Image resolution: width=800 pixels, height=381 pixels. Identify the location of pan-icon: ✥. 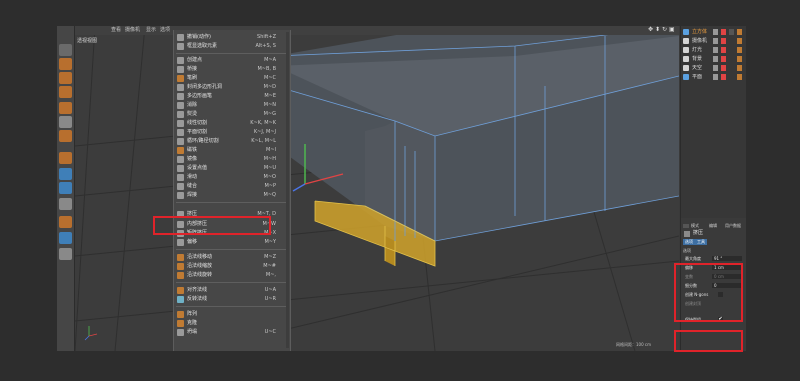
(651, 30).